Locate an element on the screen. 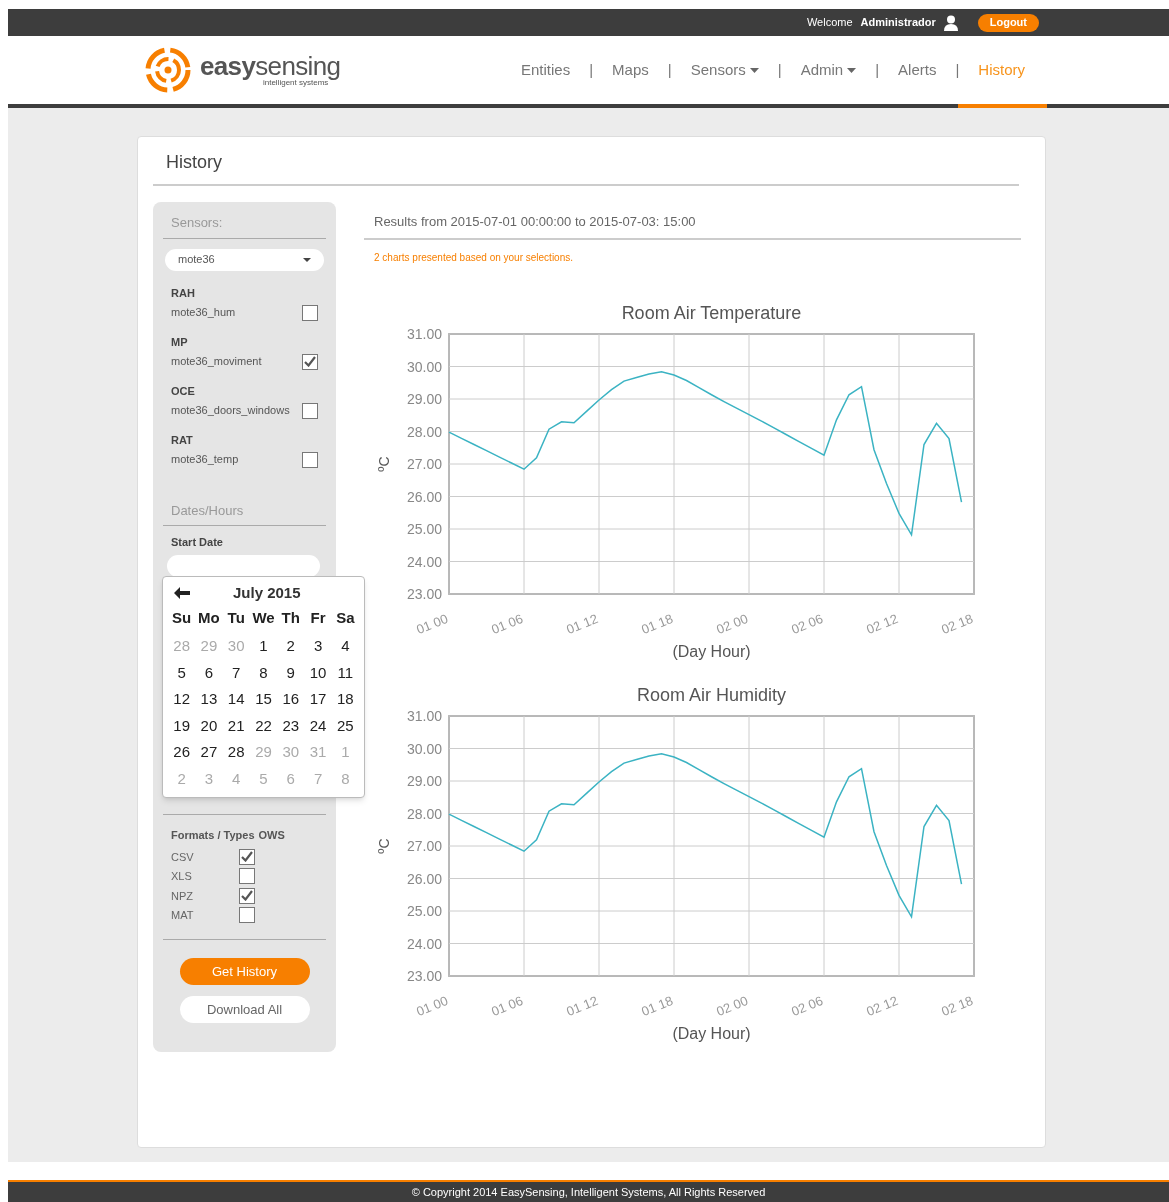 Image resolution: width=1169 pixels, height=1202 pixels. chart-title: Room Air Temperature is located at coordinates (711, 312).